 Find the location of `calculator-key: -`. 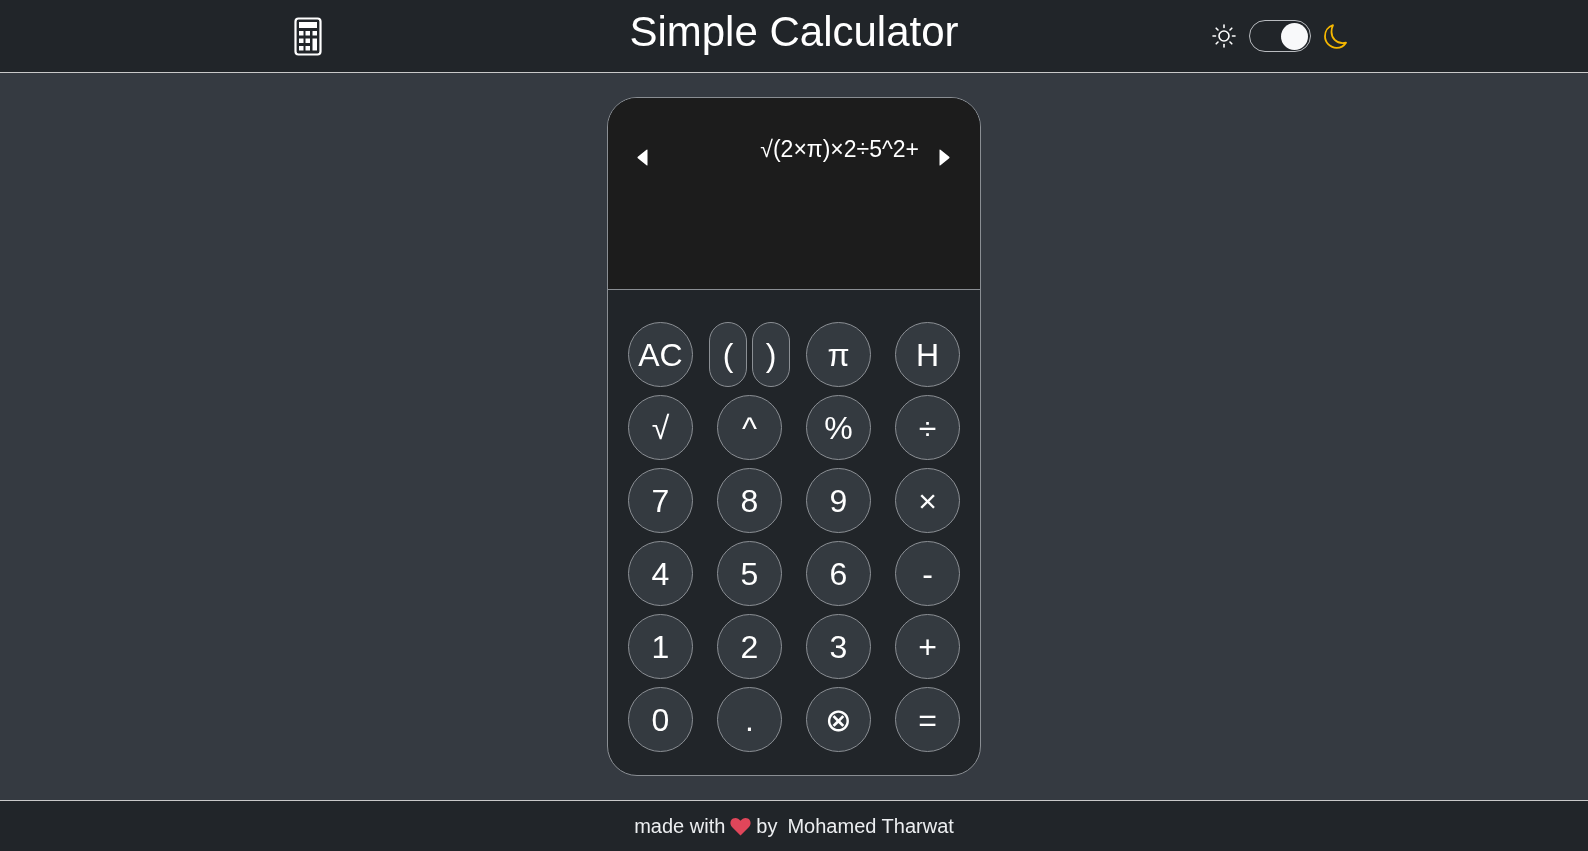

calculator-key: - is located at coordinates (927, 573).